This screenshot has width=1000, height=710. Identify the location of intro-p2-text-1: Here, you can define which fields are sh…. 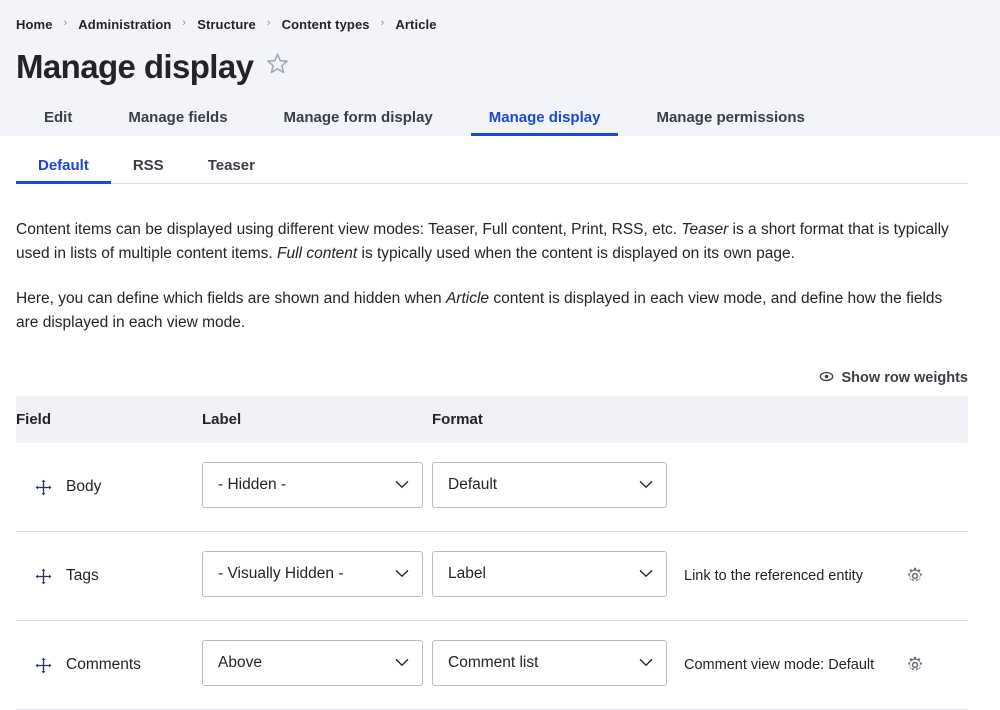
(231, 298).